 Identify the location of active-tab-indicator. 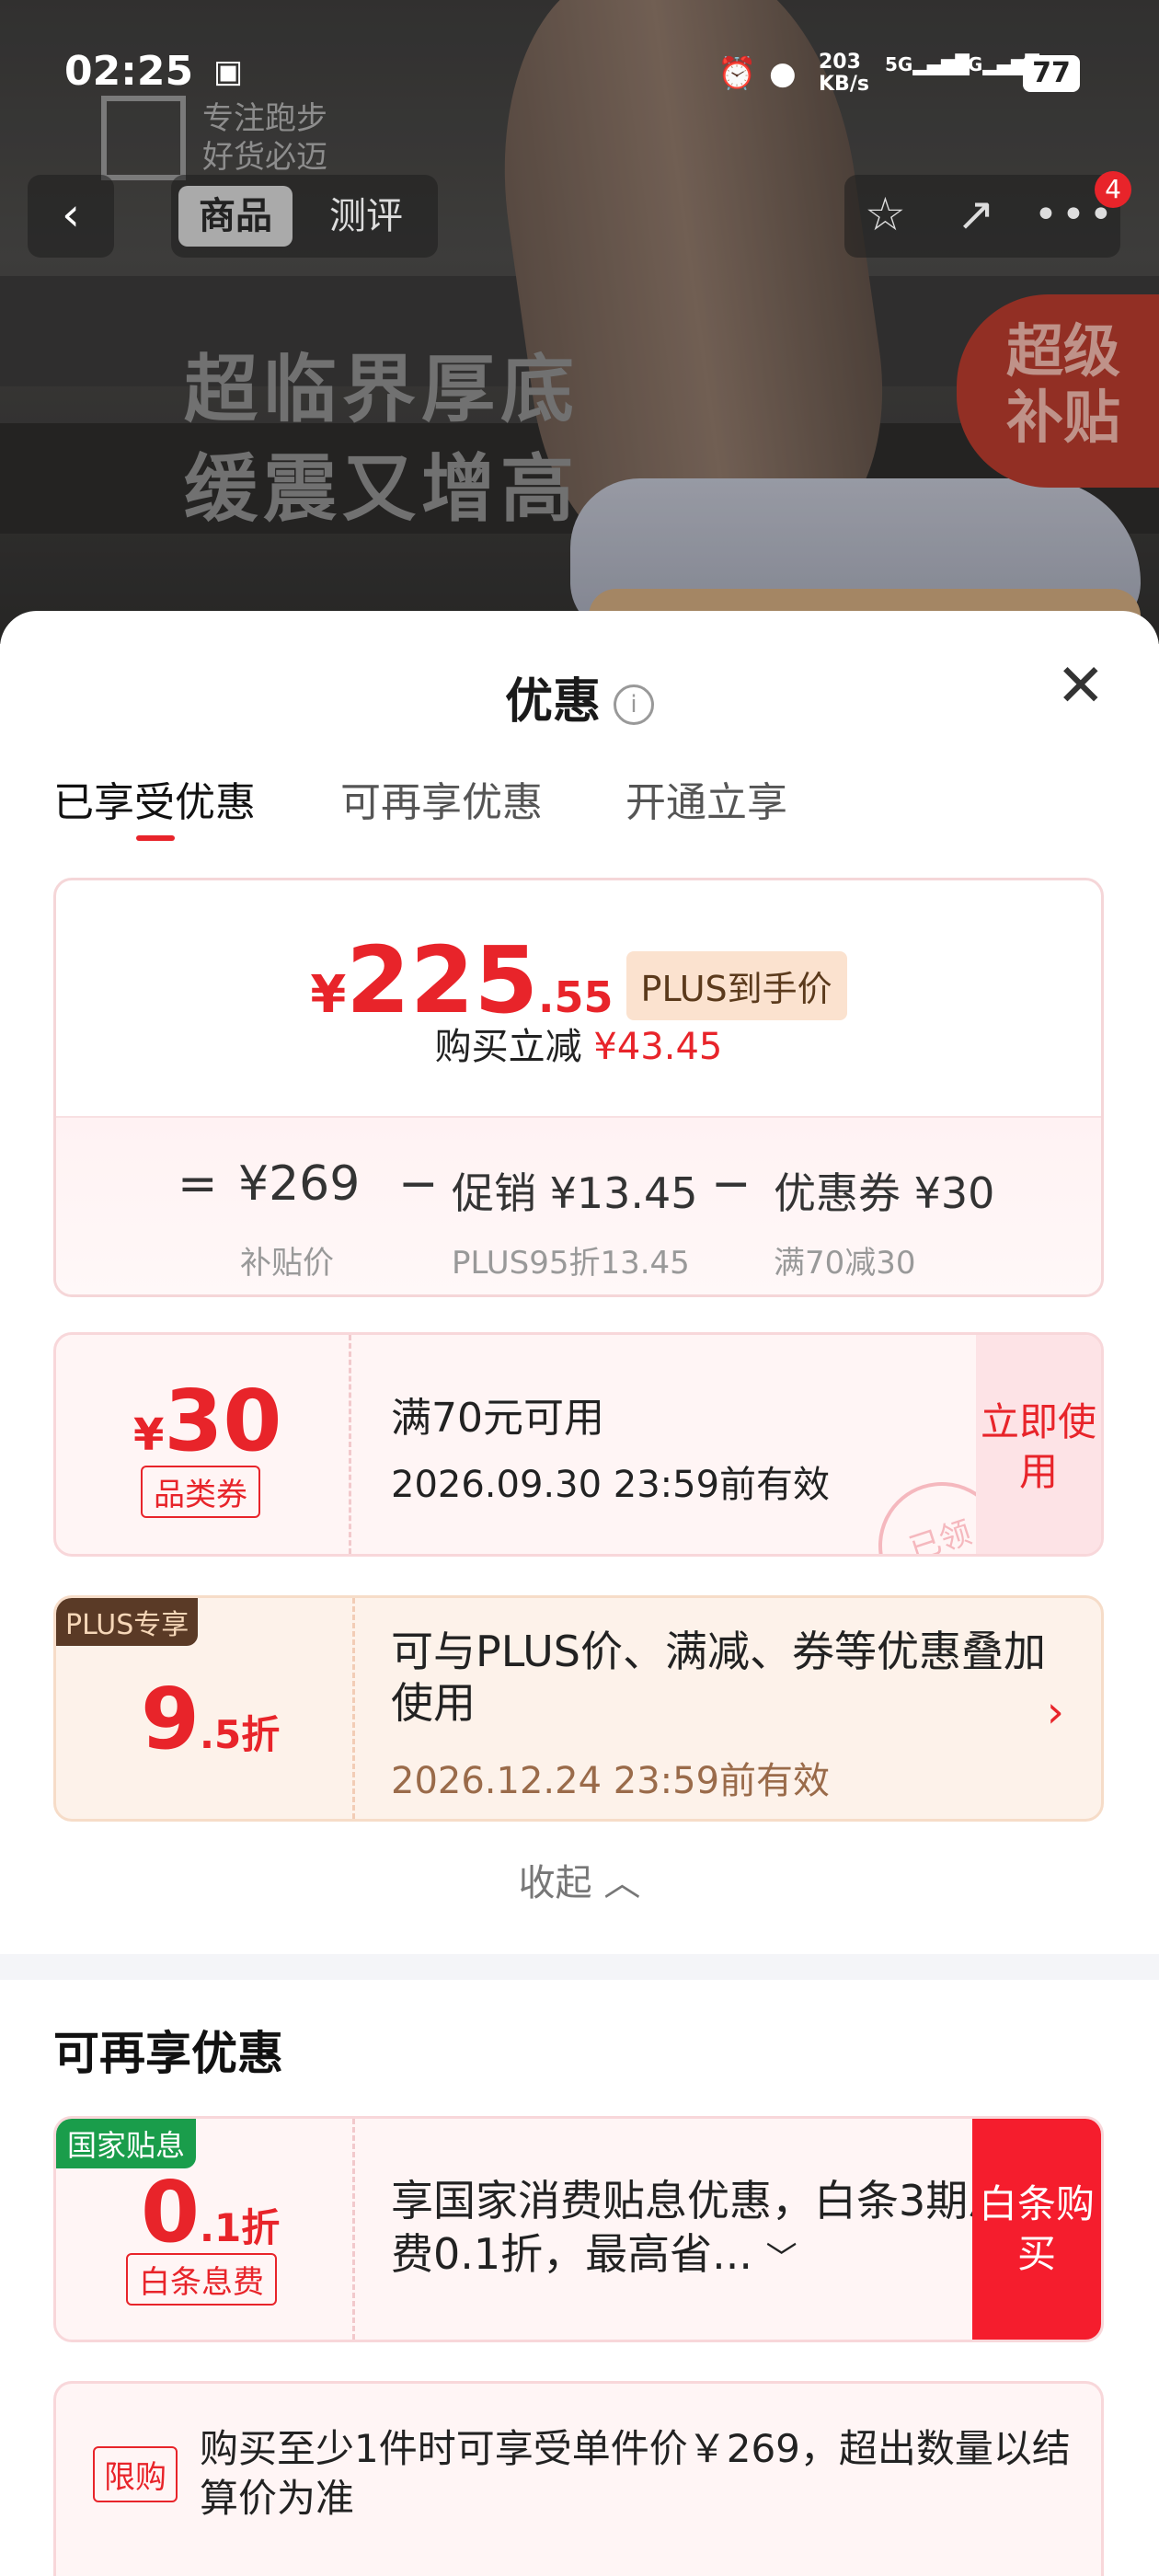
(155, 838).